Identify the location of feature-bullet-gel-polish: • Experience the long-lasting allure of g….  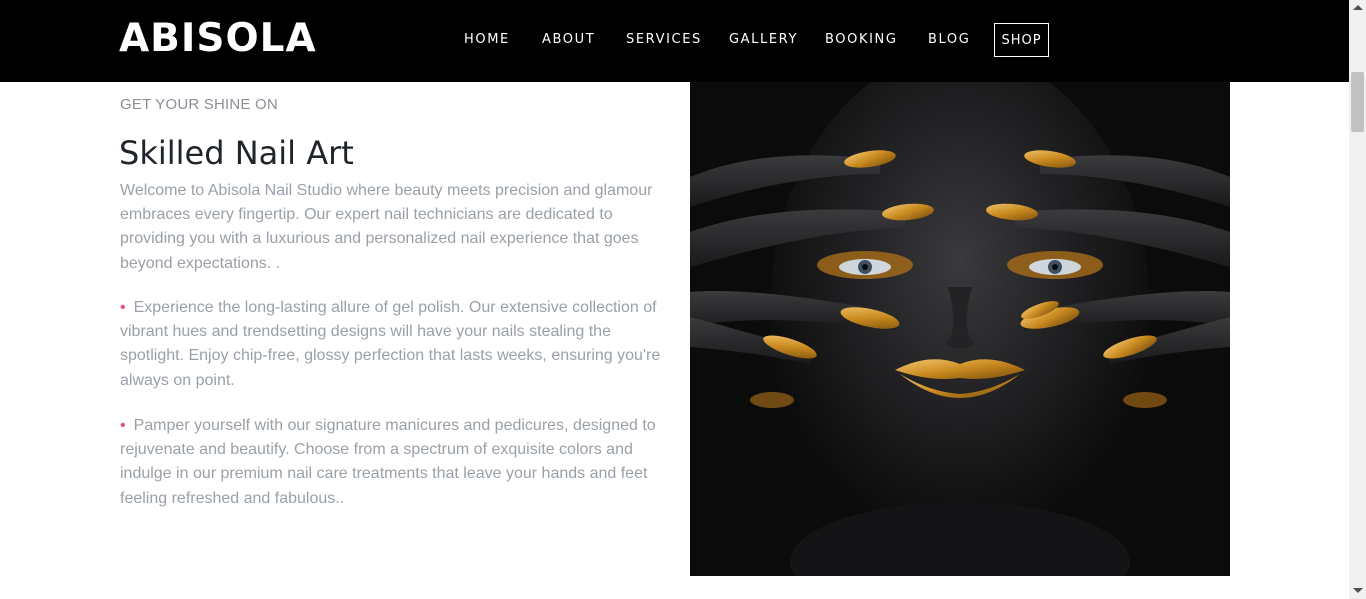
(392, 344).